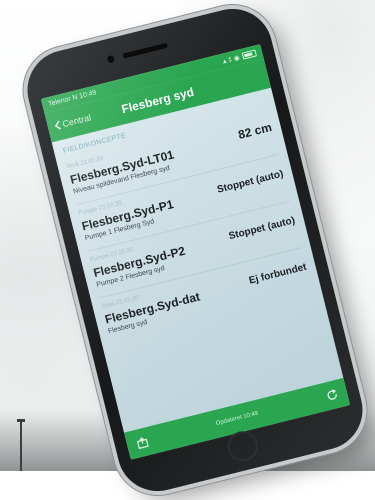 Image resolution: width=375 pixels, height=500 pixels. What do you see at coordinates (111, 59) in the screenshot?
I see `front-camera` at bounding box center [111, 59].